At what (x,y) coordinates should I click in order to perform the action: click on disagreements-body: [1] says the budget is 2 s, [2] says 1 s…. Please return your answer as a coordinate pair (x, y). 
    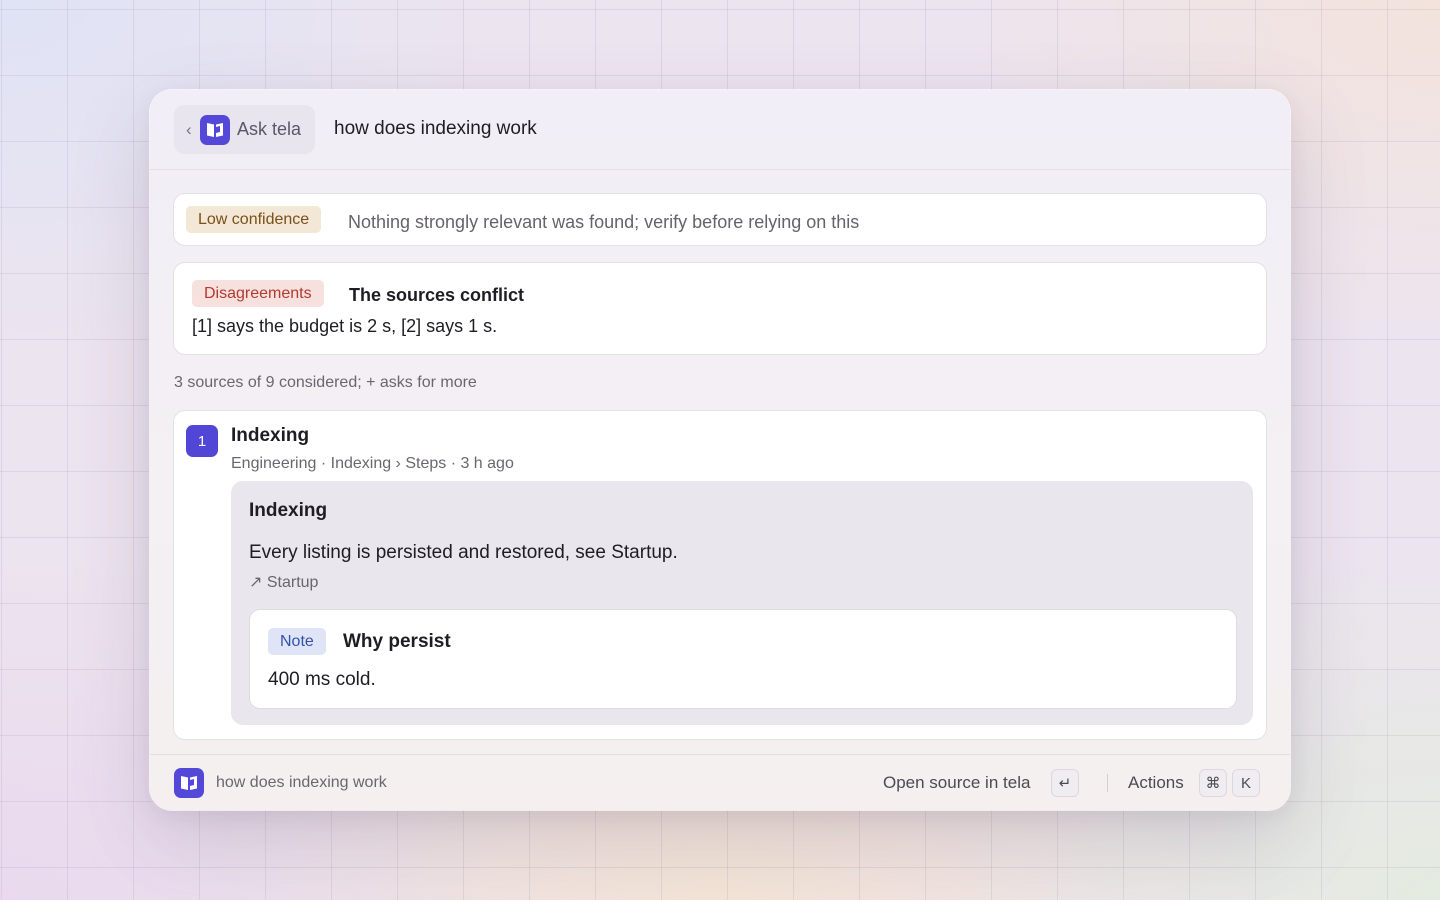
    Looking at the image, I should click on (345, 326).